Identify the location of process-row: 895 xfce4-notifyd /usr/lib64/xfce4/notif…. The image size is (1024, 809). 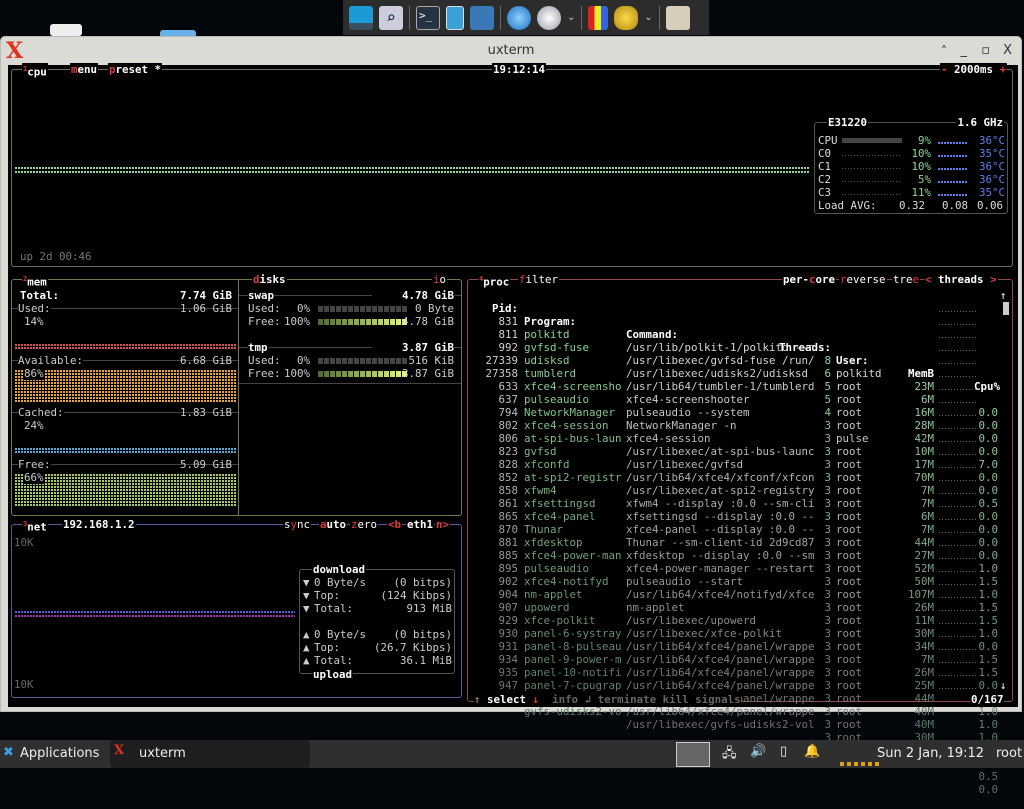
(738, 607).